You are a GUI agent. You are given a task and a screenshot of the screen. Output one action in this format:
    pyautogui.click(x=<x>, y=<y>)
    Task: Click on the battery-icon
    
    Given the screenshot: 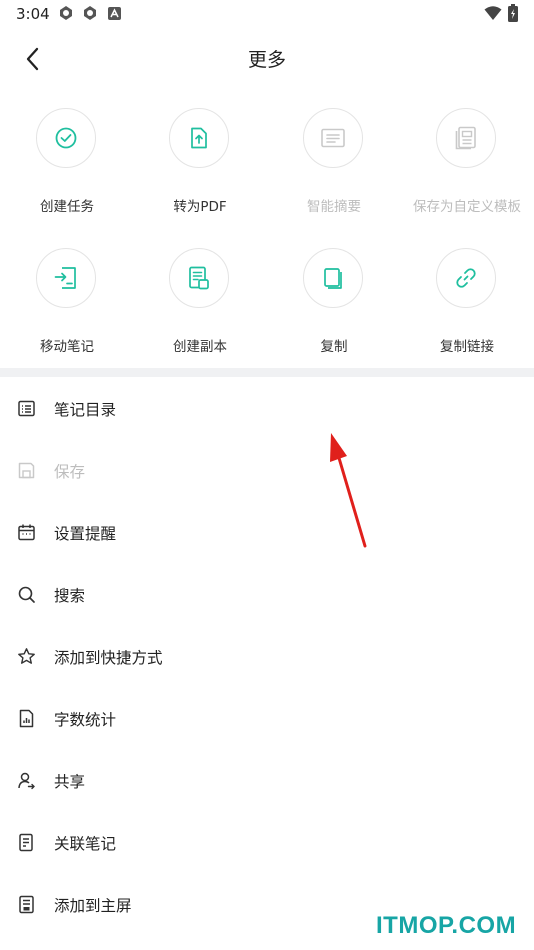 What is the action you would take?
    pyautogui.click(x=513, y=13)
    